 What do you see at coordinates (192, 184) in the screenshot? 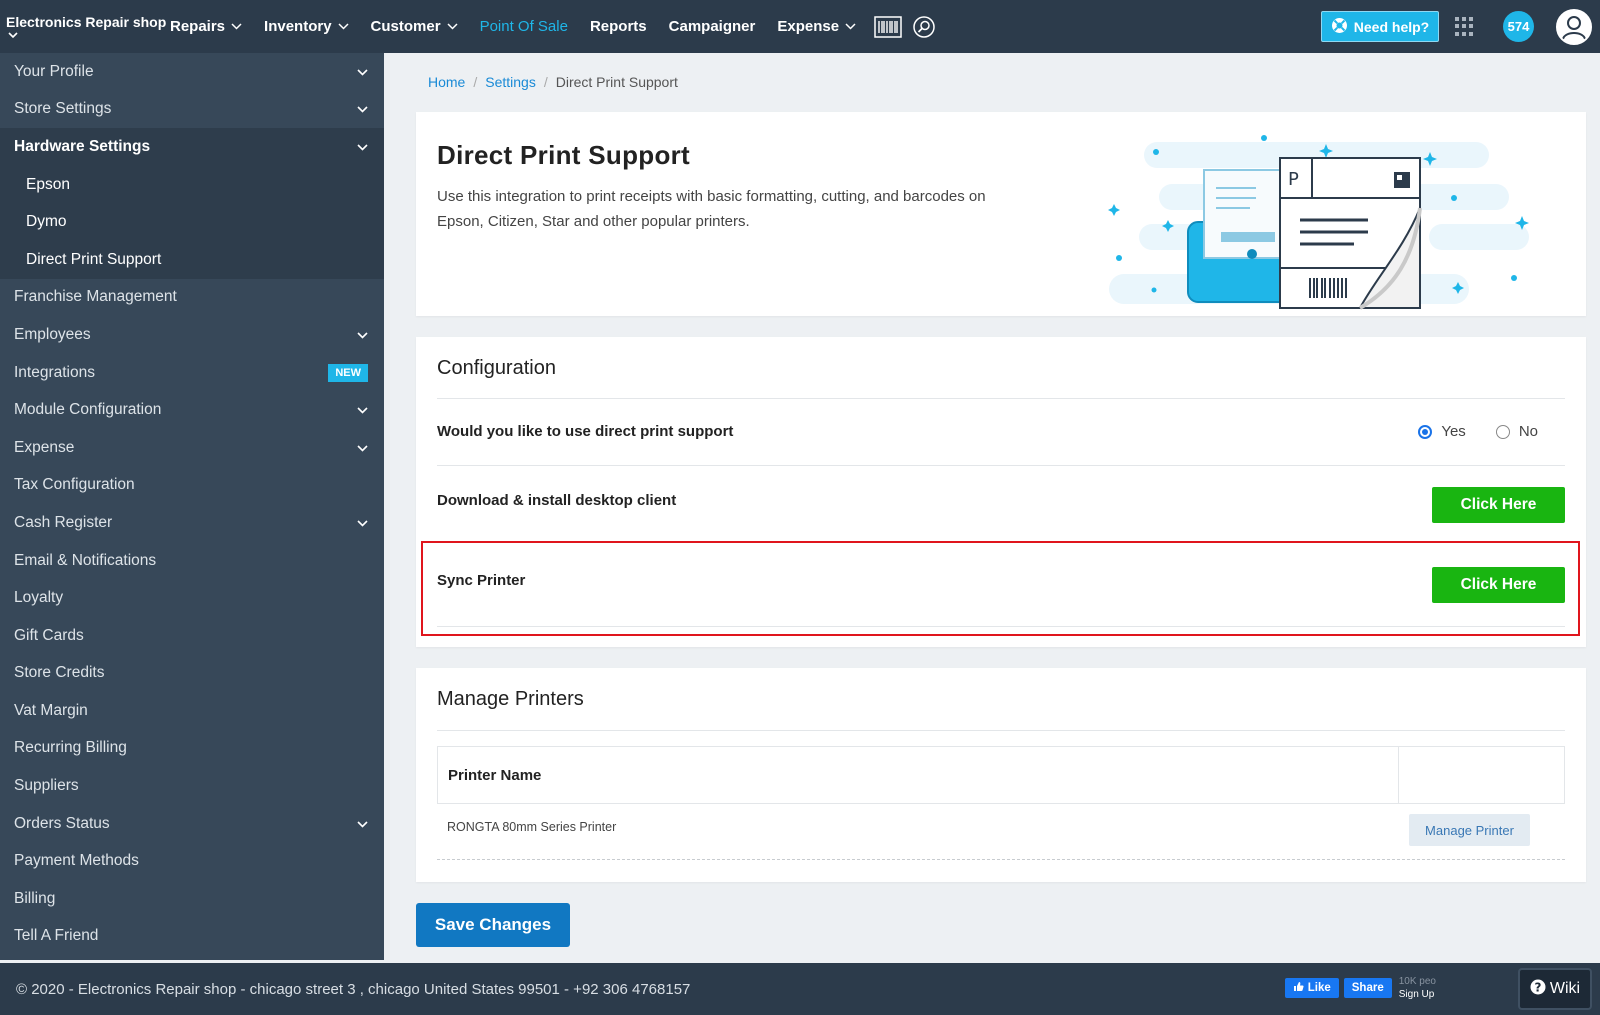
I see `sidebar-item-epson: Epson` at bounding box center [192, 184].